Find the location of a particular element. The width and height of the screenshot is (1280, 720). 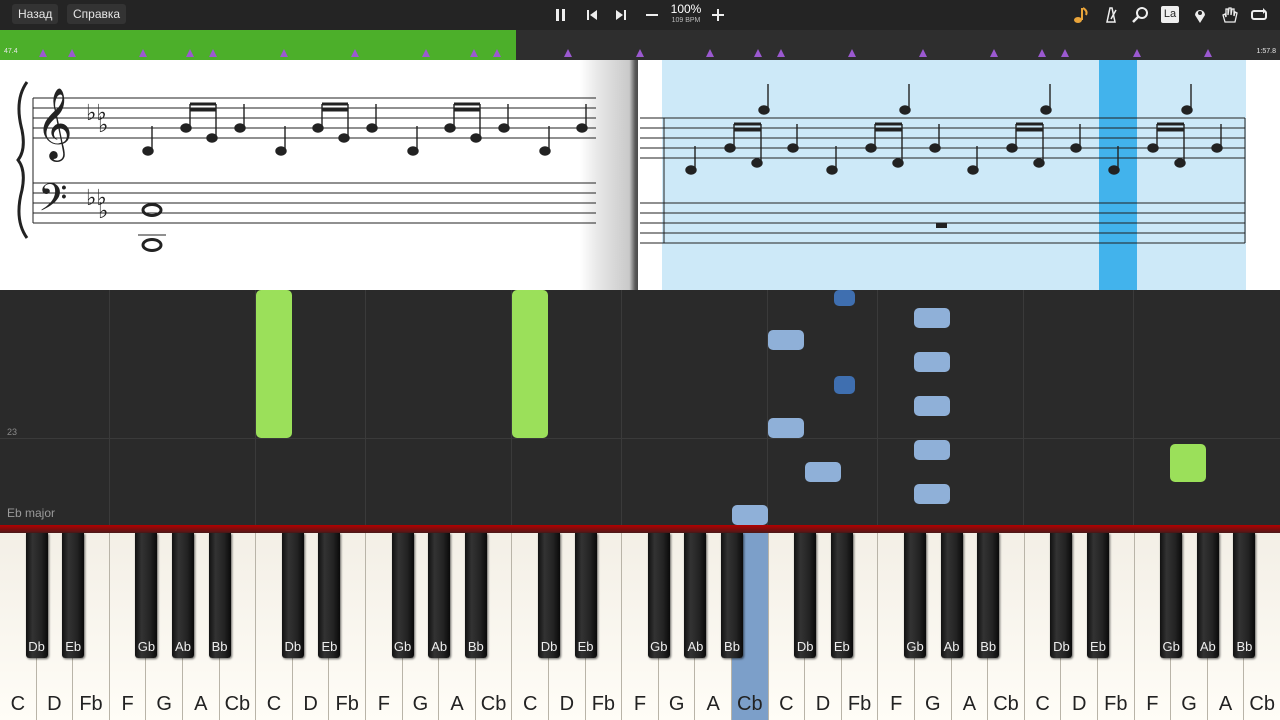

hand-button is located at coordinates (1229, 15).